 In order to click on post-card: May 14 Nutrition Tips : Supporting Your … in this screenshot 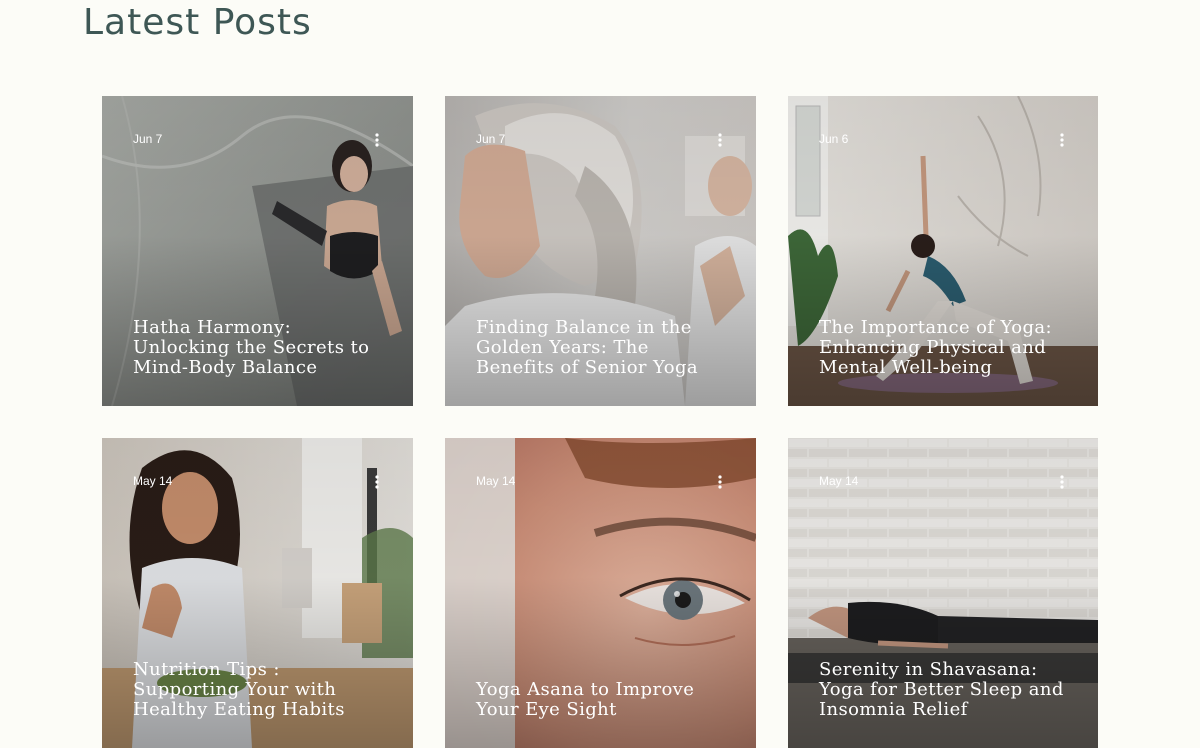, I will do `click(257, 593)`.